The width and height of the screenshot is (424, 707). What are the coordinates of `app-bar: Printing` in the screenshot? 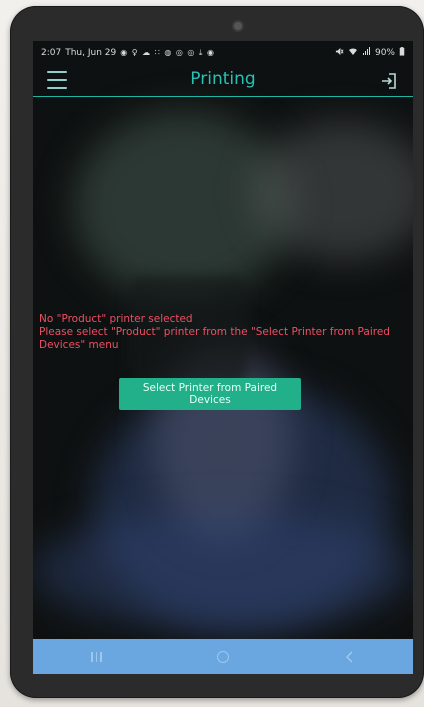 It's located at (223, 81).